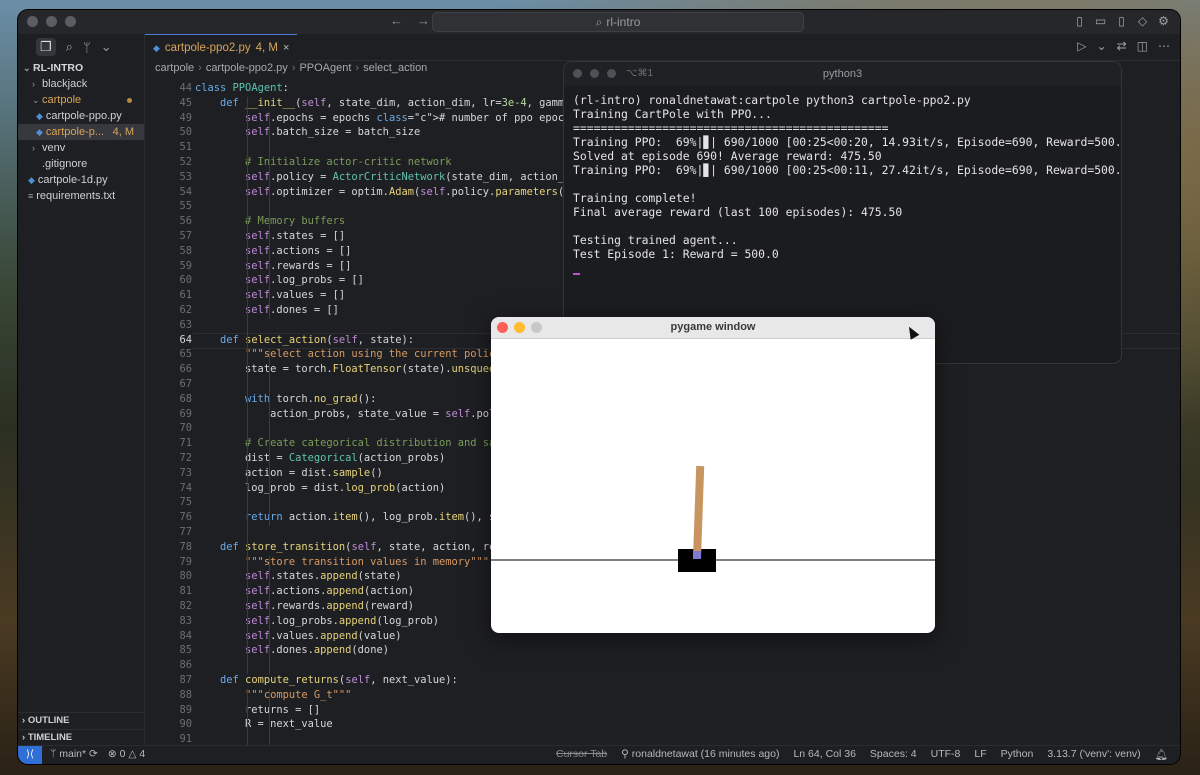  What do you see at coordinates (396, 20) in the screenshot?
I see `back-arrow-icon: ←` at bounding box center [396, 20].